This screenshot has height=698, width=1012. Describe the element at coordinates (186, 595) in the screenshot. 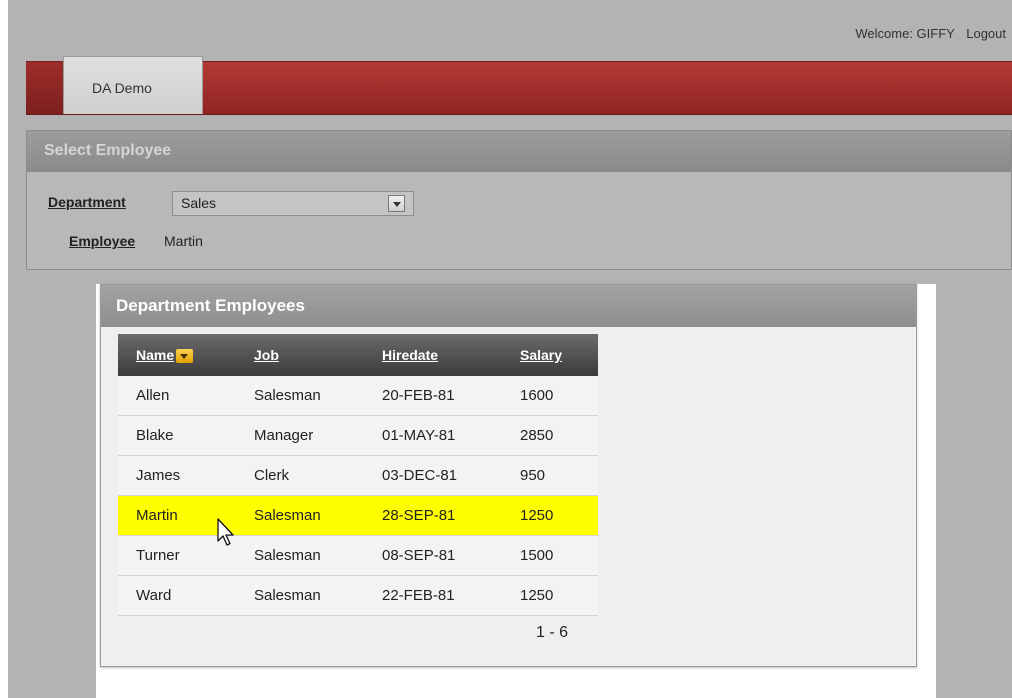

I see `cell-name: Ward` at that location.